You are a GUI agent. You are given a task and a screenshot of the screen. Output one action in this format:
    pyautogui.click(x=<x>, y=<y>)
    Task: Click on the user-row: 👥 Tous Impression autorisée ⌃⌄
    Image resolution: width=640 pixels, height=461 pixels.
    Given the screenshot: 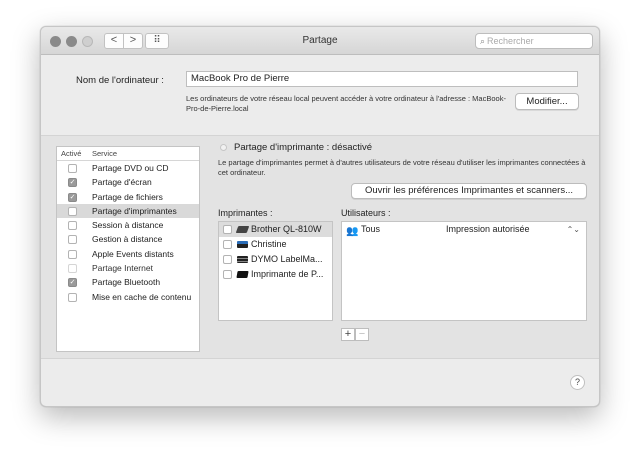 What is the action you would take?
    pyautogui.click(x=464, y=229)
    